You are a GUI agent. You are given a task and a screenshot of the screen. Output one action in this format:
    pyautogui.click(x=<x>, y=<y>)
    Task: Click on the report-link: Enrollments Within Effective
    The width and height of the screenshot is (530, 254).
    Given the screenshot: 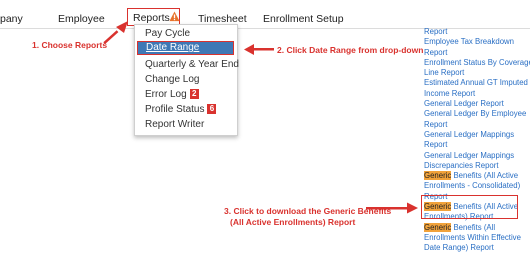 What is the action you would take?
    pyautogui.click(x=477, y=238)
    